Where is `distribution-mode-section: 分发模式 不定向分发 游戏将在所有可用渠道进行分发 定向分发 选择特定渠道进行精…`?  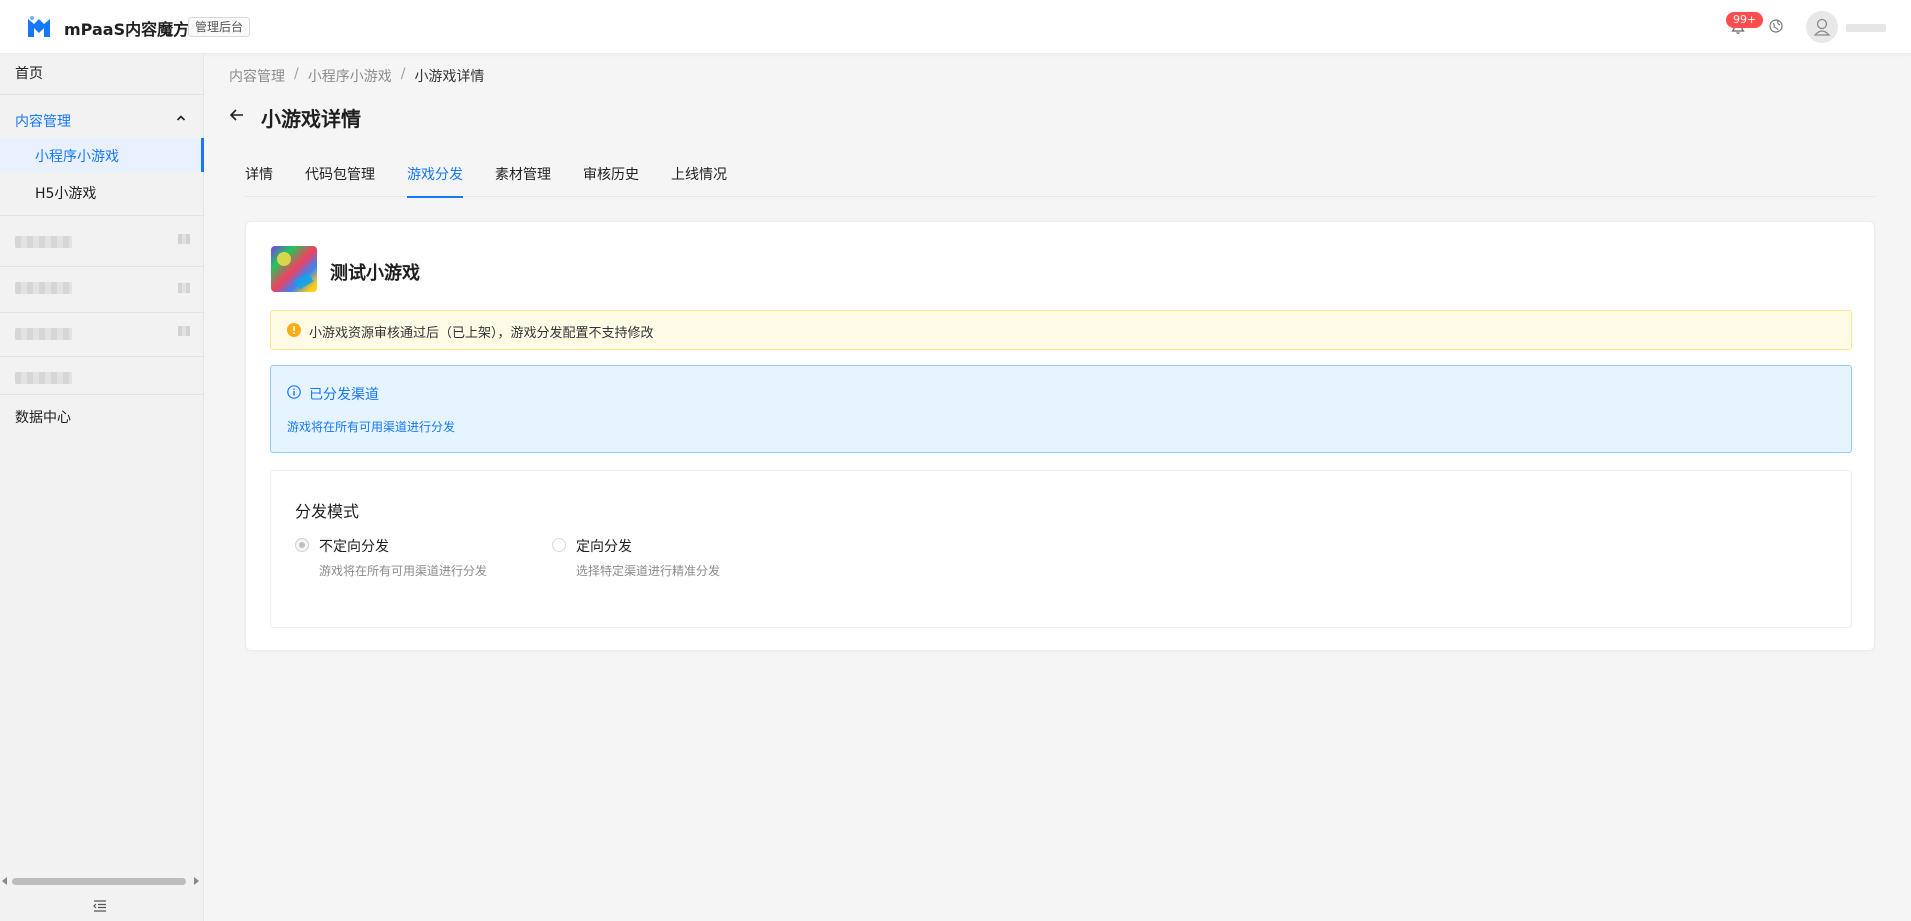 distribution-mode-section: 分发模式 不定向分发 游戏将在所有可用渠道进行分发 定向分发 选择特定渠道进行精… is located at coordinates (1061, 549).